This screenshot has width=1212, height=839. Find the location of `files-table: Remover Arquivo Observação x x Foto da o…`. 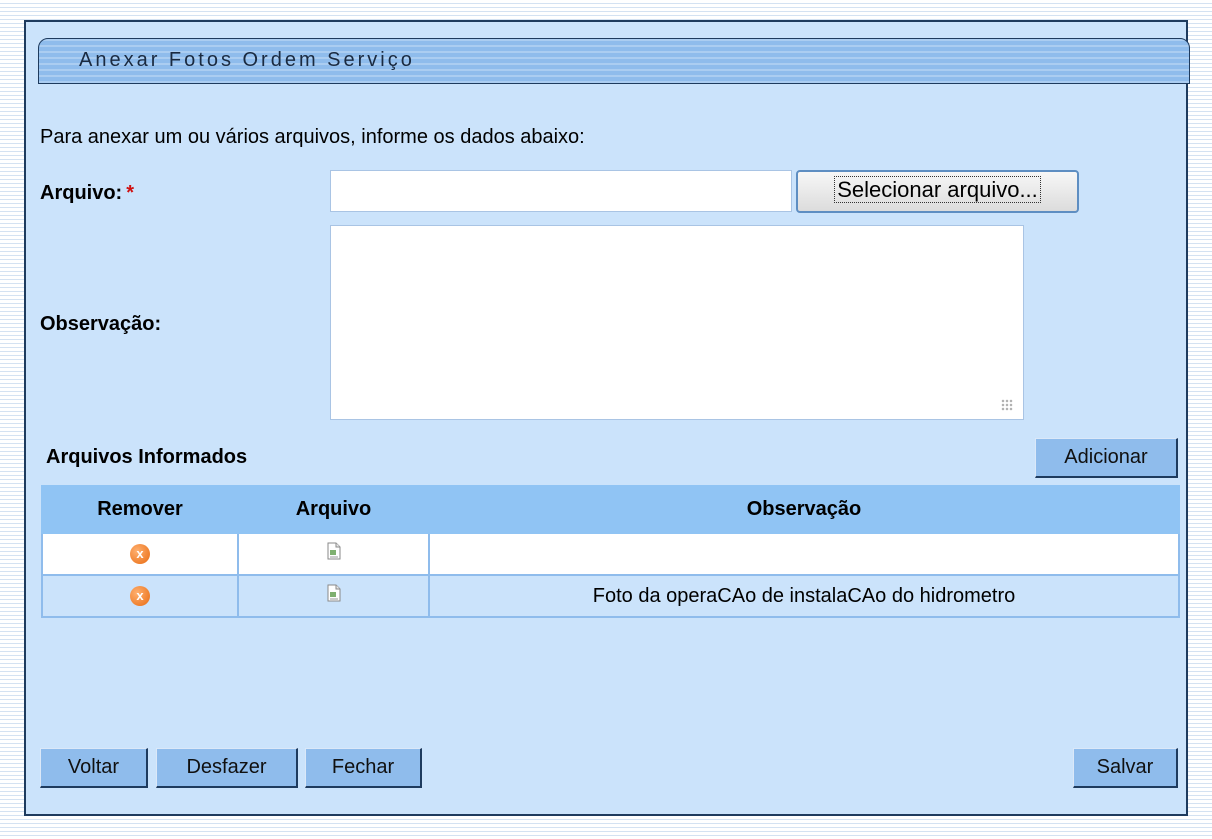

files-table: Remover Arquivo Observação x x Foto da o… is located at coordinates (610, 551).